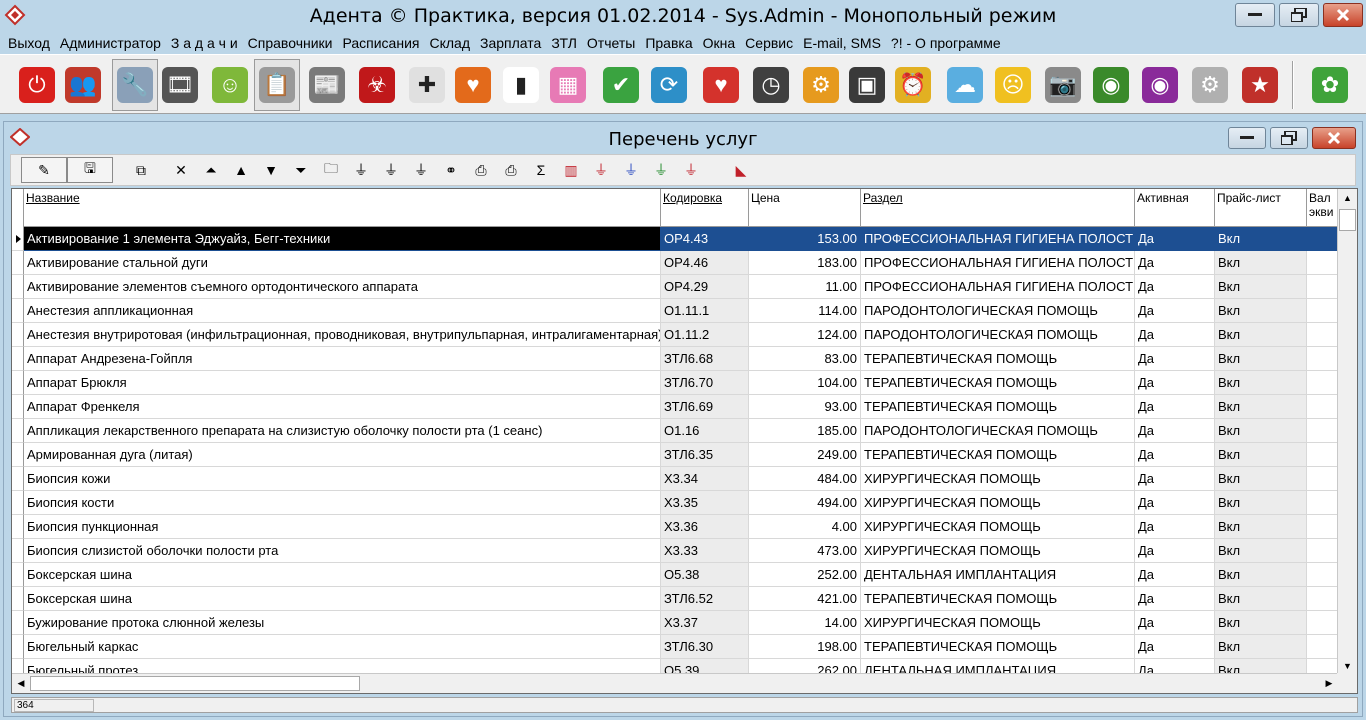  I want to click on table-cell: Х3.34, so click(705, 479).